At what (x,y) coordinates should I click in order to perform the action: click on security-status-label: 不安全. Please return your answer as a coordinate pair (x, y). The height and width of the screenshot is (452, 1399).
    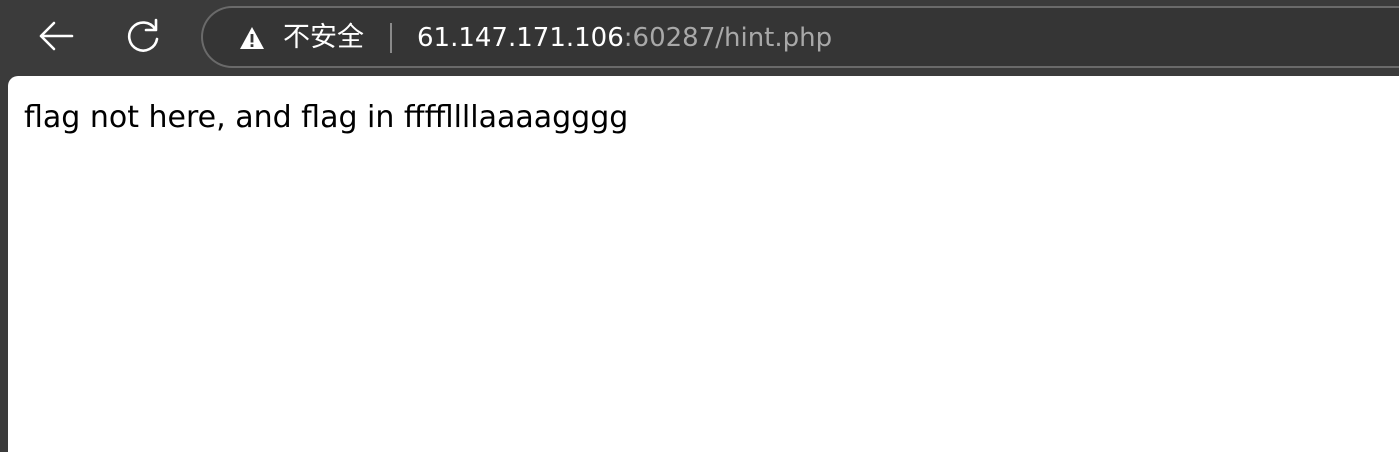
    Looking at the image, I should click on (323, 38).